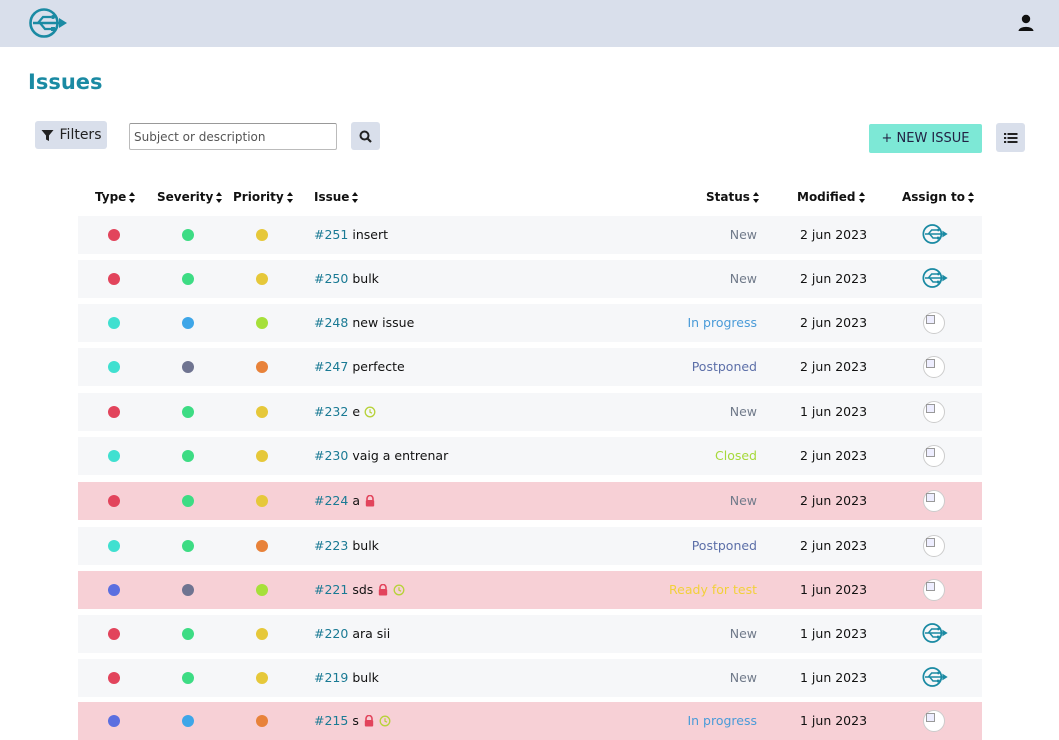 The height and width of the screenshot is (740, 1059). Describe the element at coordinates (331, 322) in the screenshot. I see `issue-number: #248` at that location.